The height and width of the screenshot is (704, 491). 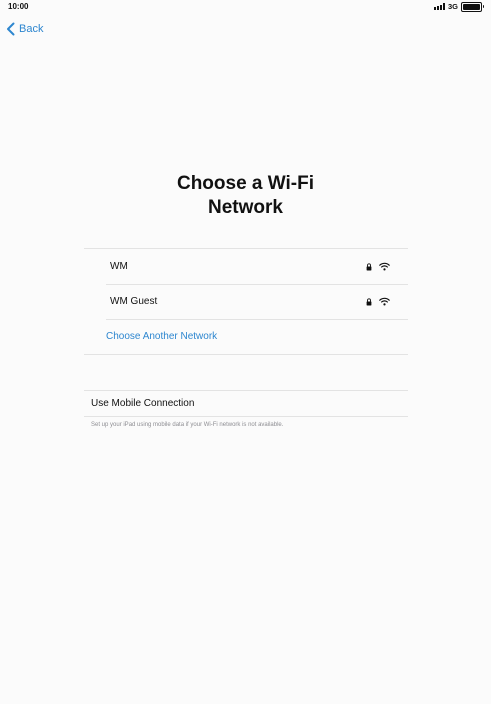 I want to click on page-title: Choose a Wi-Fi Network, so click(x=245, y=195).